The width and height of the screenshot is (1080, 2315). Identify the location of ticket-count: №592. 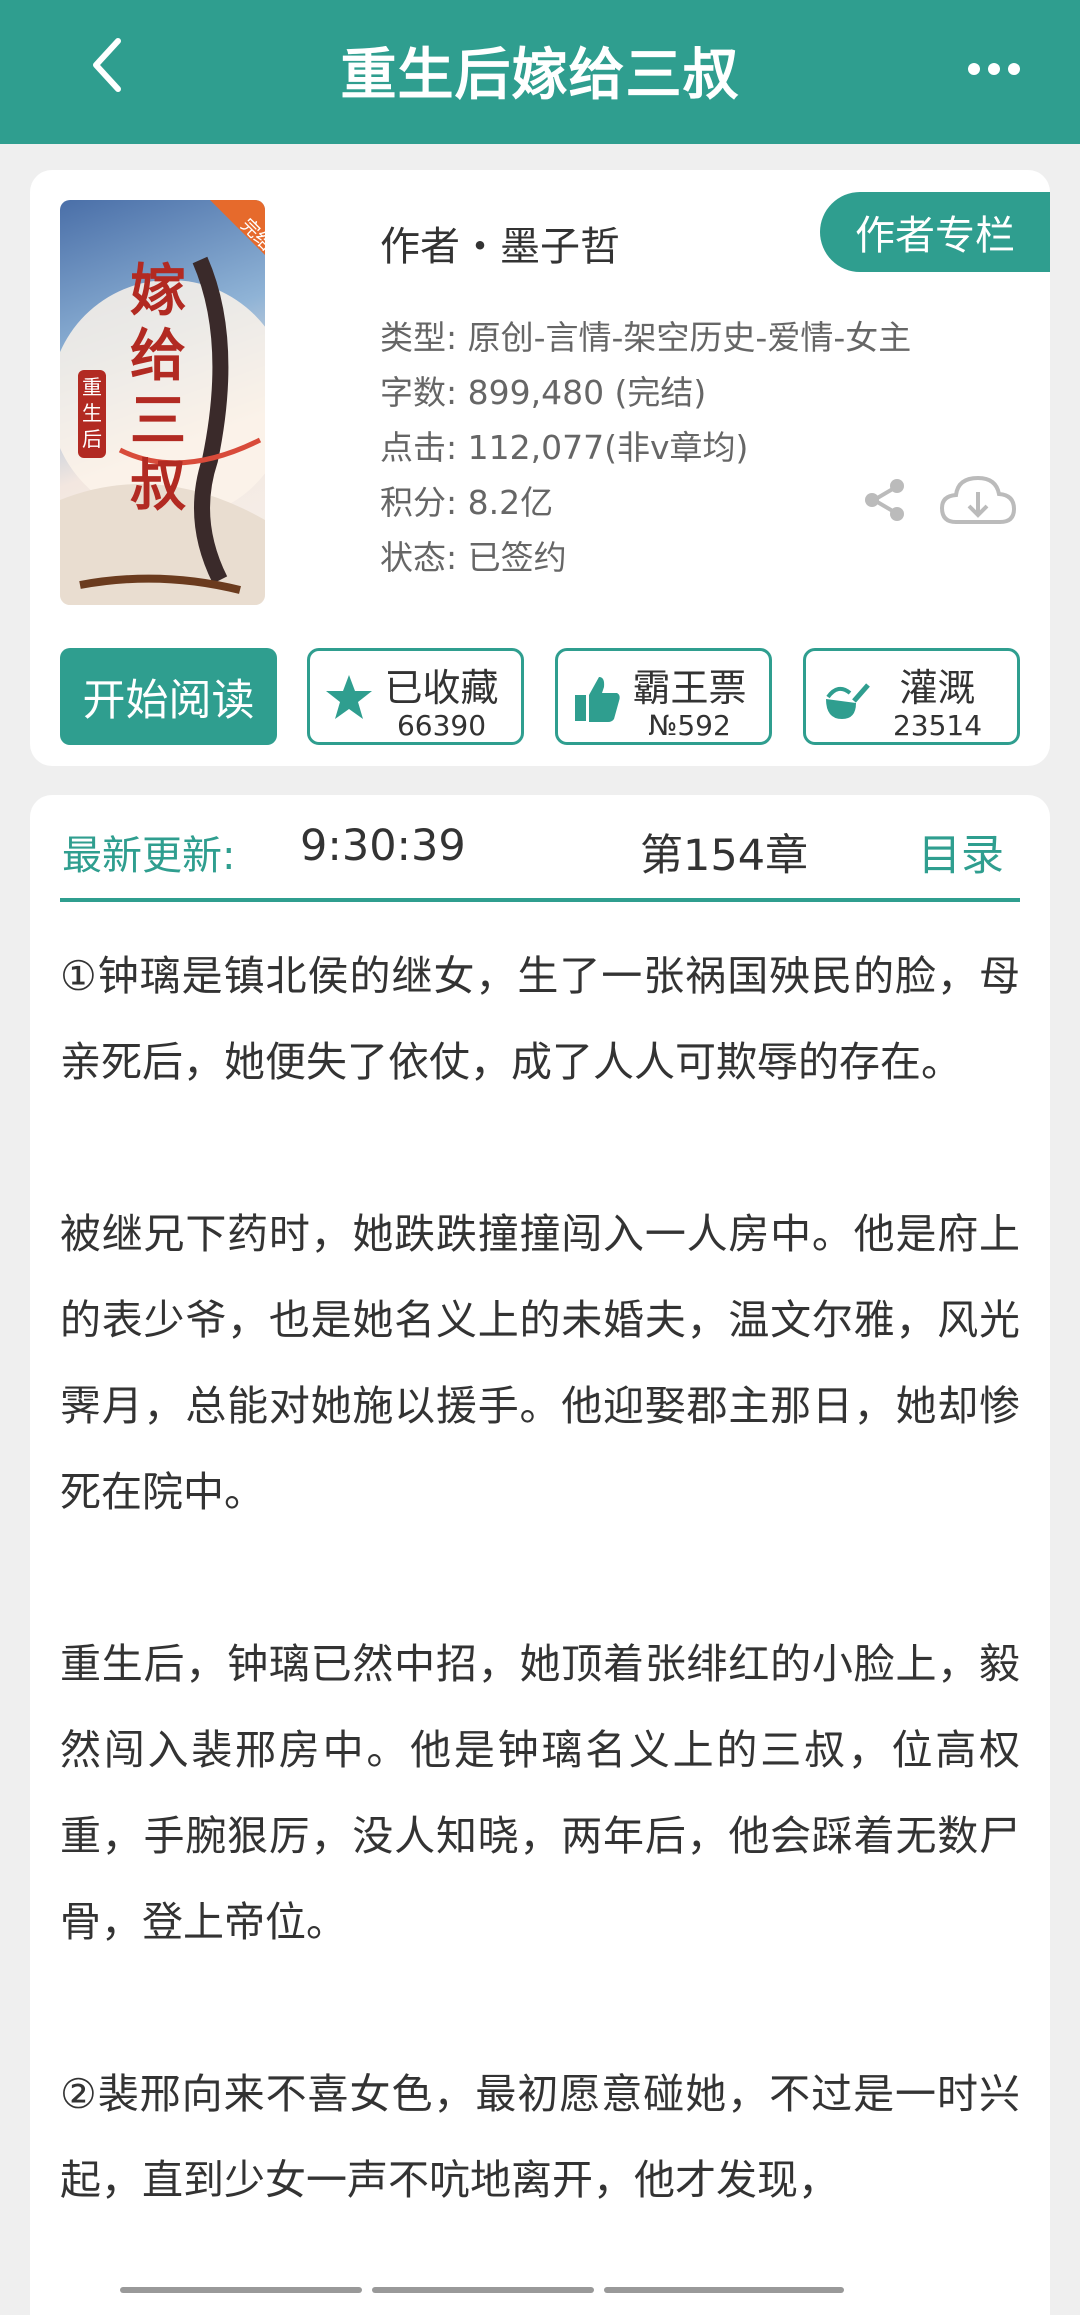
(689, 725).